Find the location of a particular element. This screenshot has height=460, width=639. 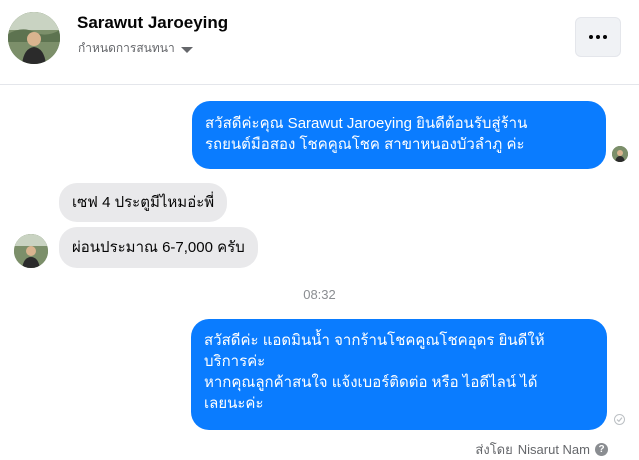

message-line: เลยนะค่ะ is located at coordinates (234, 403).